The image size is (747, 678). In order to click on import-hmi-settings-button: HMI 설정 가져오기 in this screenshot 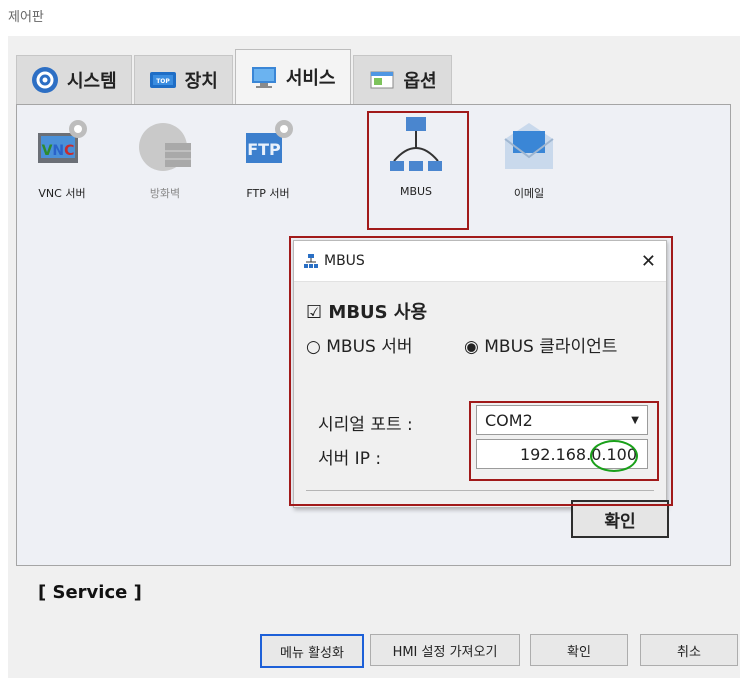, I will do `click(445, 650)`.